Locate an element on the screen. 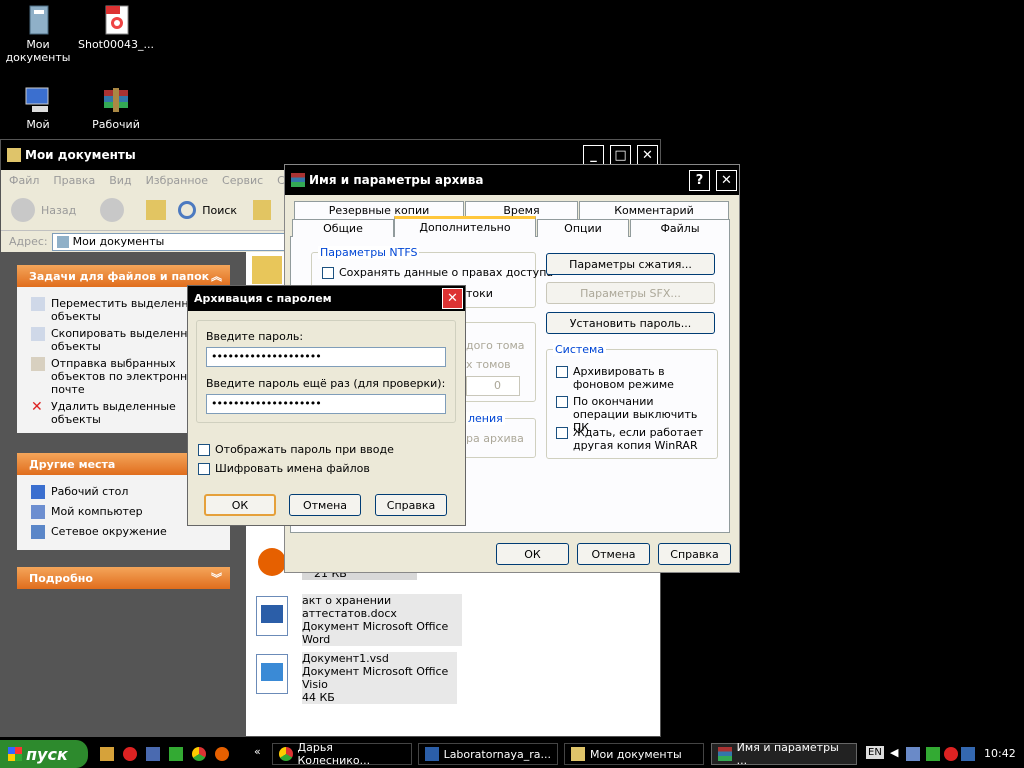  archive-ok-button: ОК is located at coordinates (532, 554).